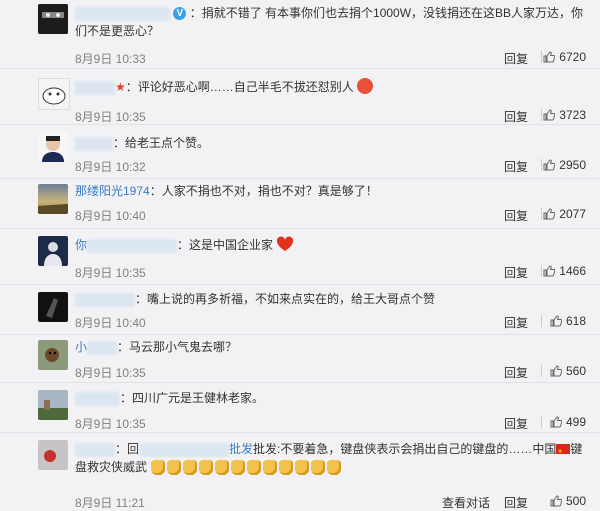  I want to click on like-button: 500, so click(568, 501).